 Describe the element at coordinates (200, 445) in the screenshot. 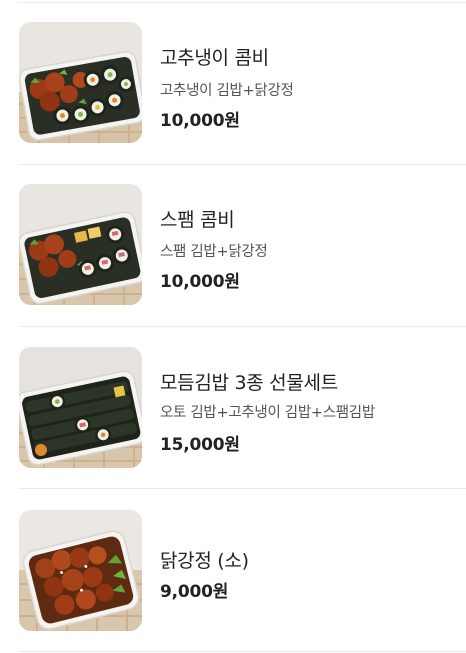

I see `menu-item-price: 15,000원` at that location.